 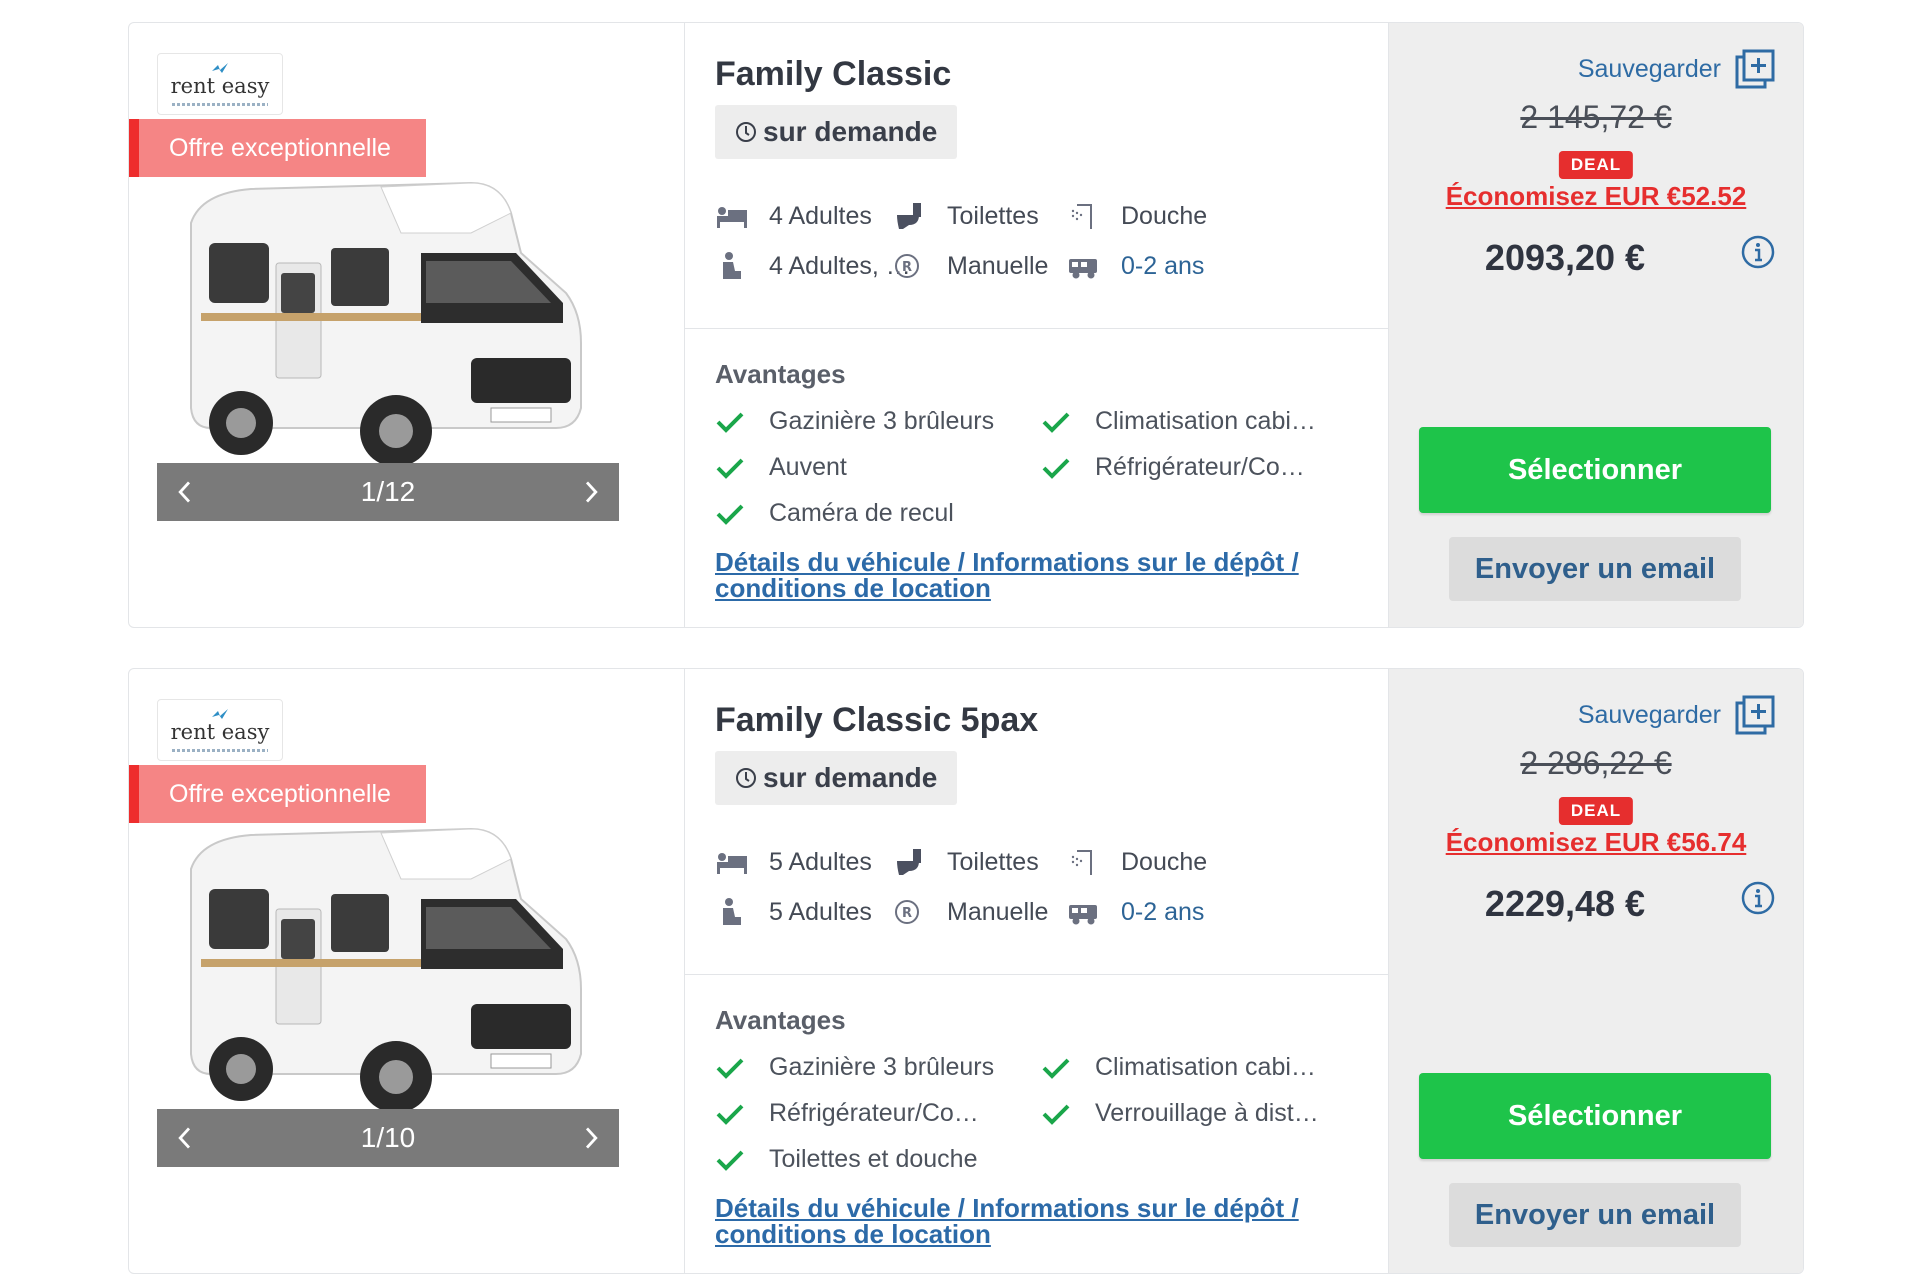 What do you see at coordinates (1596, 842) in the screenshot?
I see `savings-link: Économisez EUR €56.74` at bounding box center [1596, 842].